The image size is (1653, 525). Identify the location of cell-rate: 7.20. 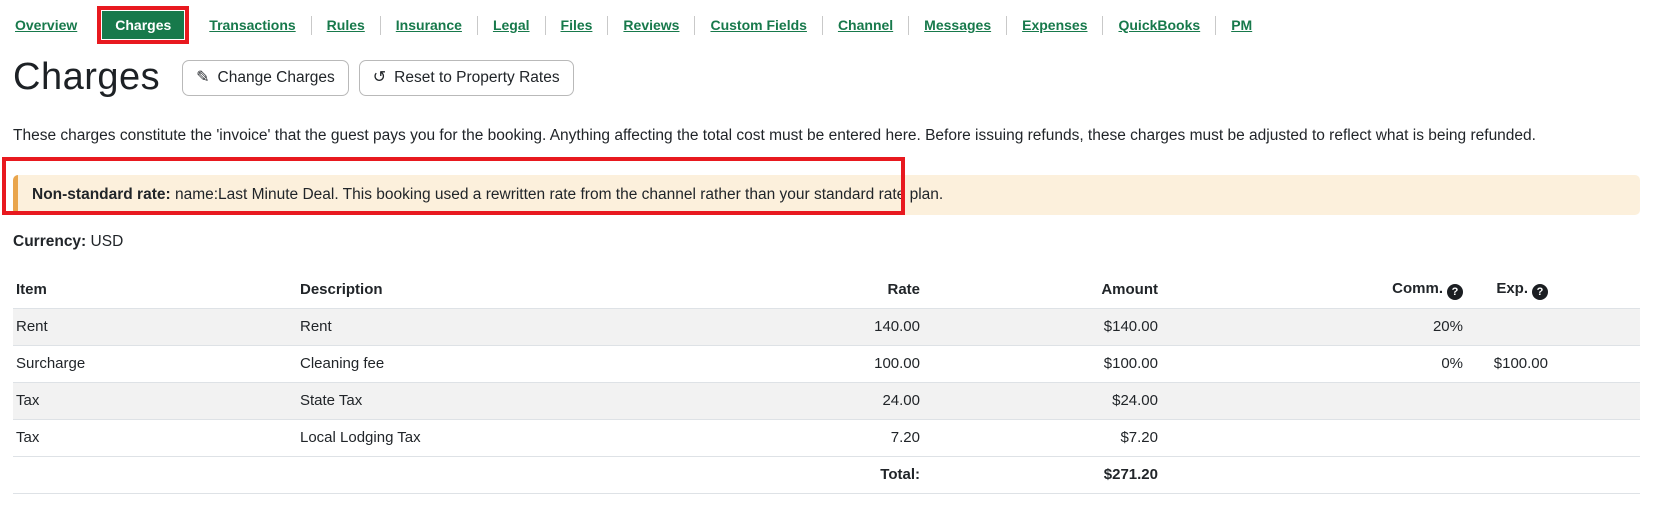
(785, 438).